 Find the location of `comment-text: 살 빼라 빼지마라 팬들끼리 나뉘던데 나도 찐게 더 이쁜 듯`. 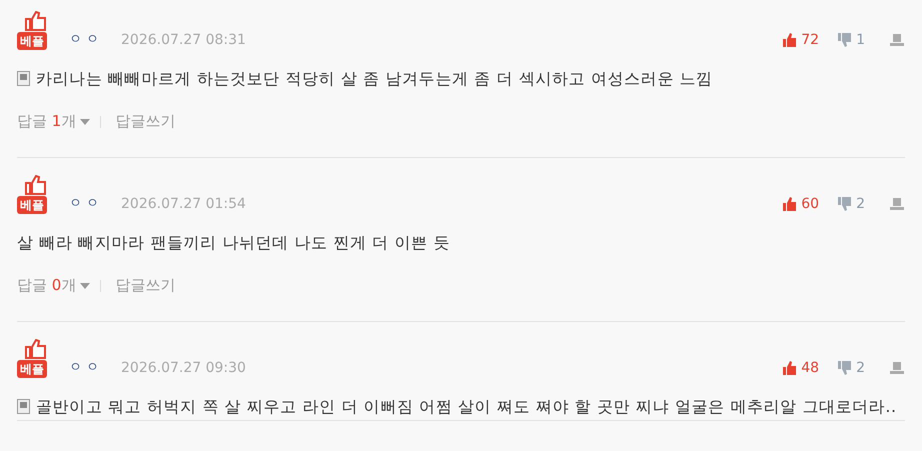

comment-text: 살 빼라 빼지마라 팬들끼리 나뉘던데 나도 찐게 더 이쁜 듯 is located at coordinates (234, 243).